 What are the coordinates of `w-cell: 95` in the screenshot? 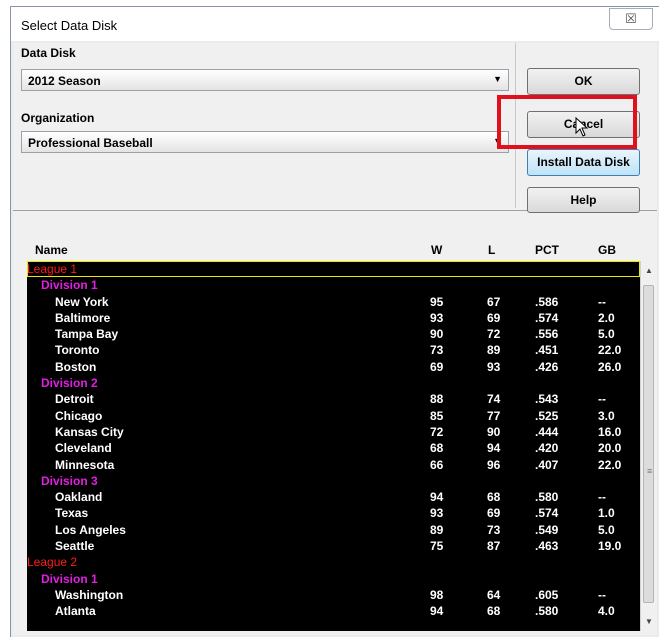 It's located at (437, 301).